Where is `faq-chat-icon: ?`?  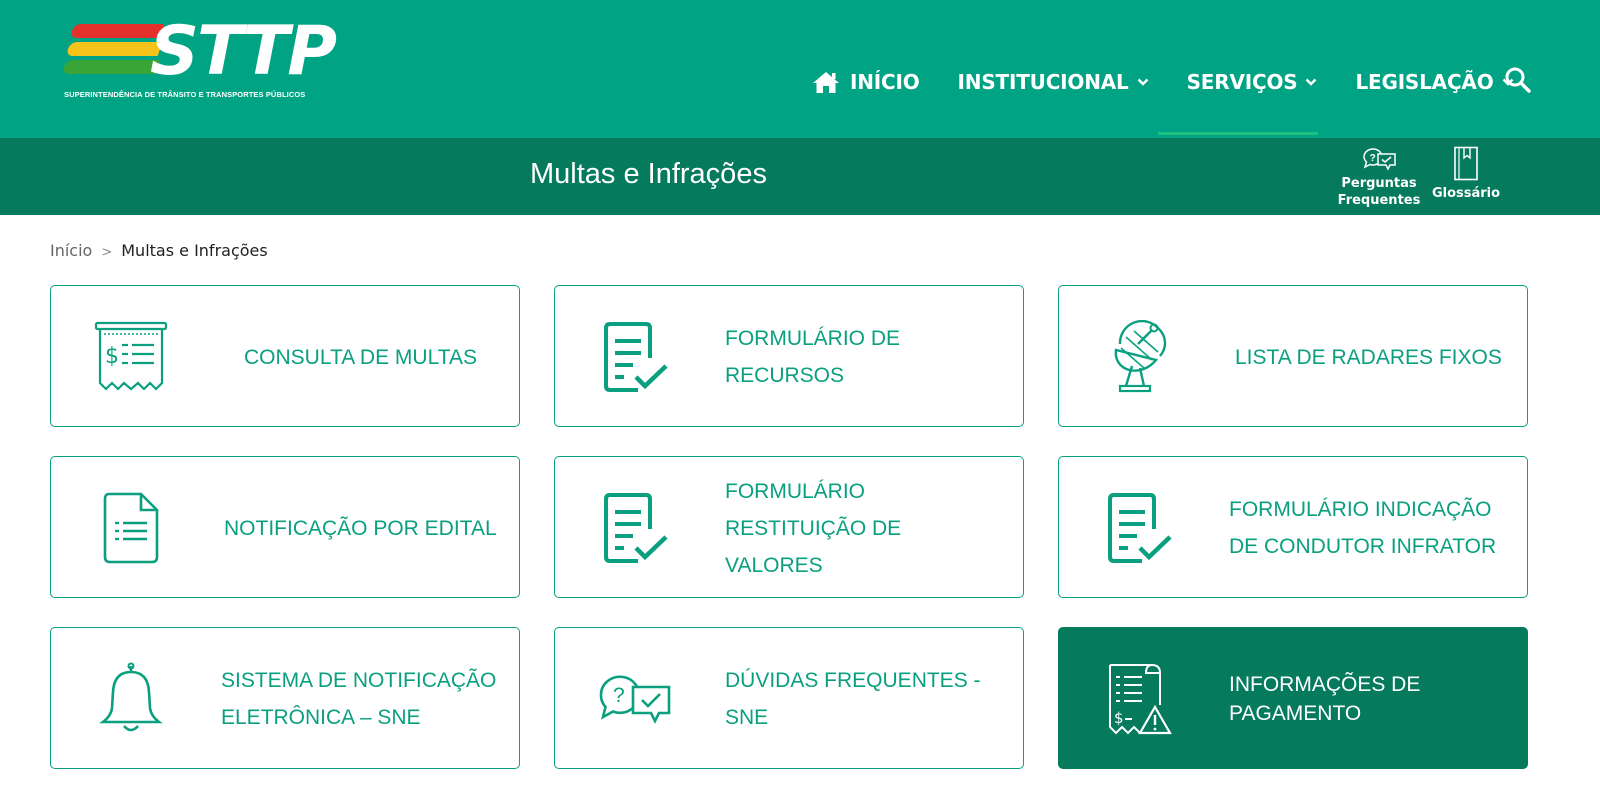
faq-chat-icon: ? is located at coordinates (1379, 159).